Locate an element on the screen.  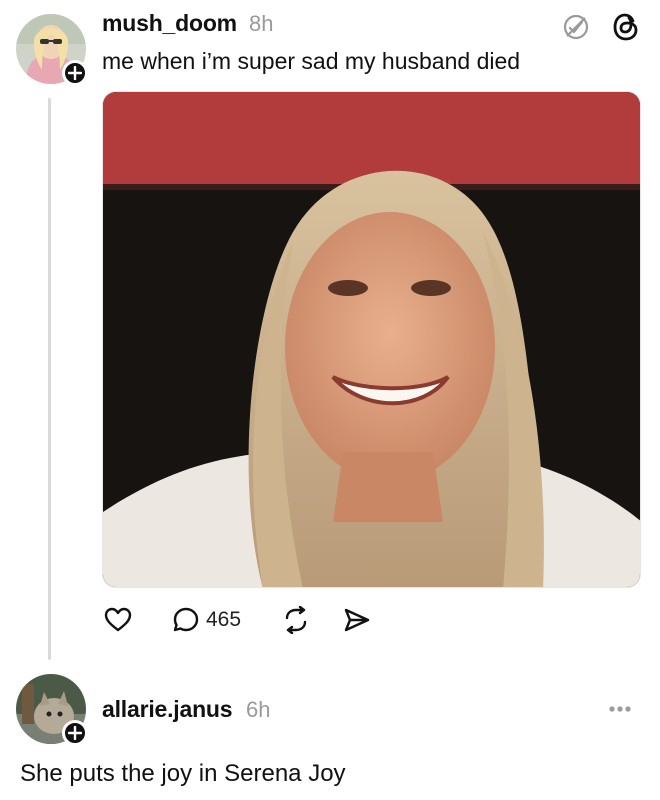
post-timestamp: 8h is located at coordinates (261, 23).